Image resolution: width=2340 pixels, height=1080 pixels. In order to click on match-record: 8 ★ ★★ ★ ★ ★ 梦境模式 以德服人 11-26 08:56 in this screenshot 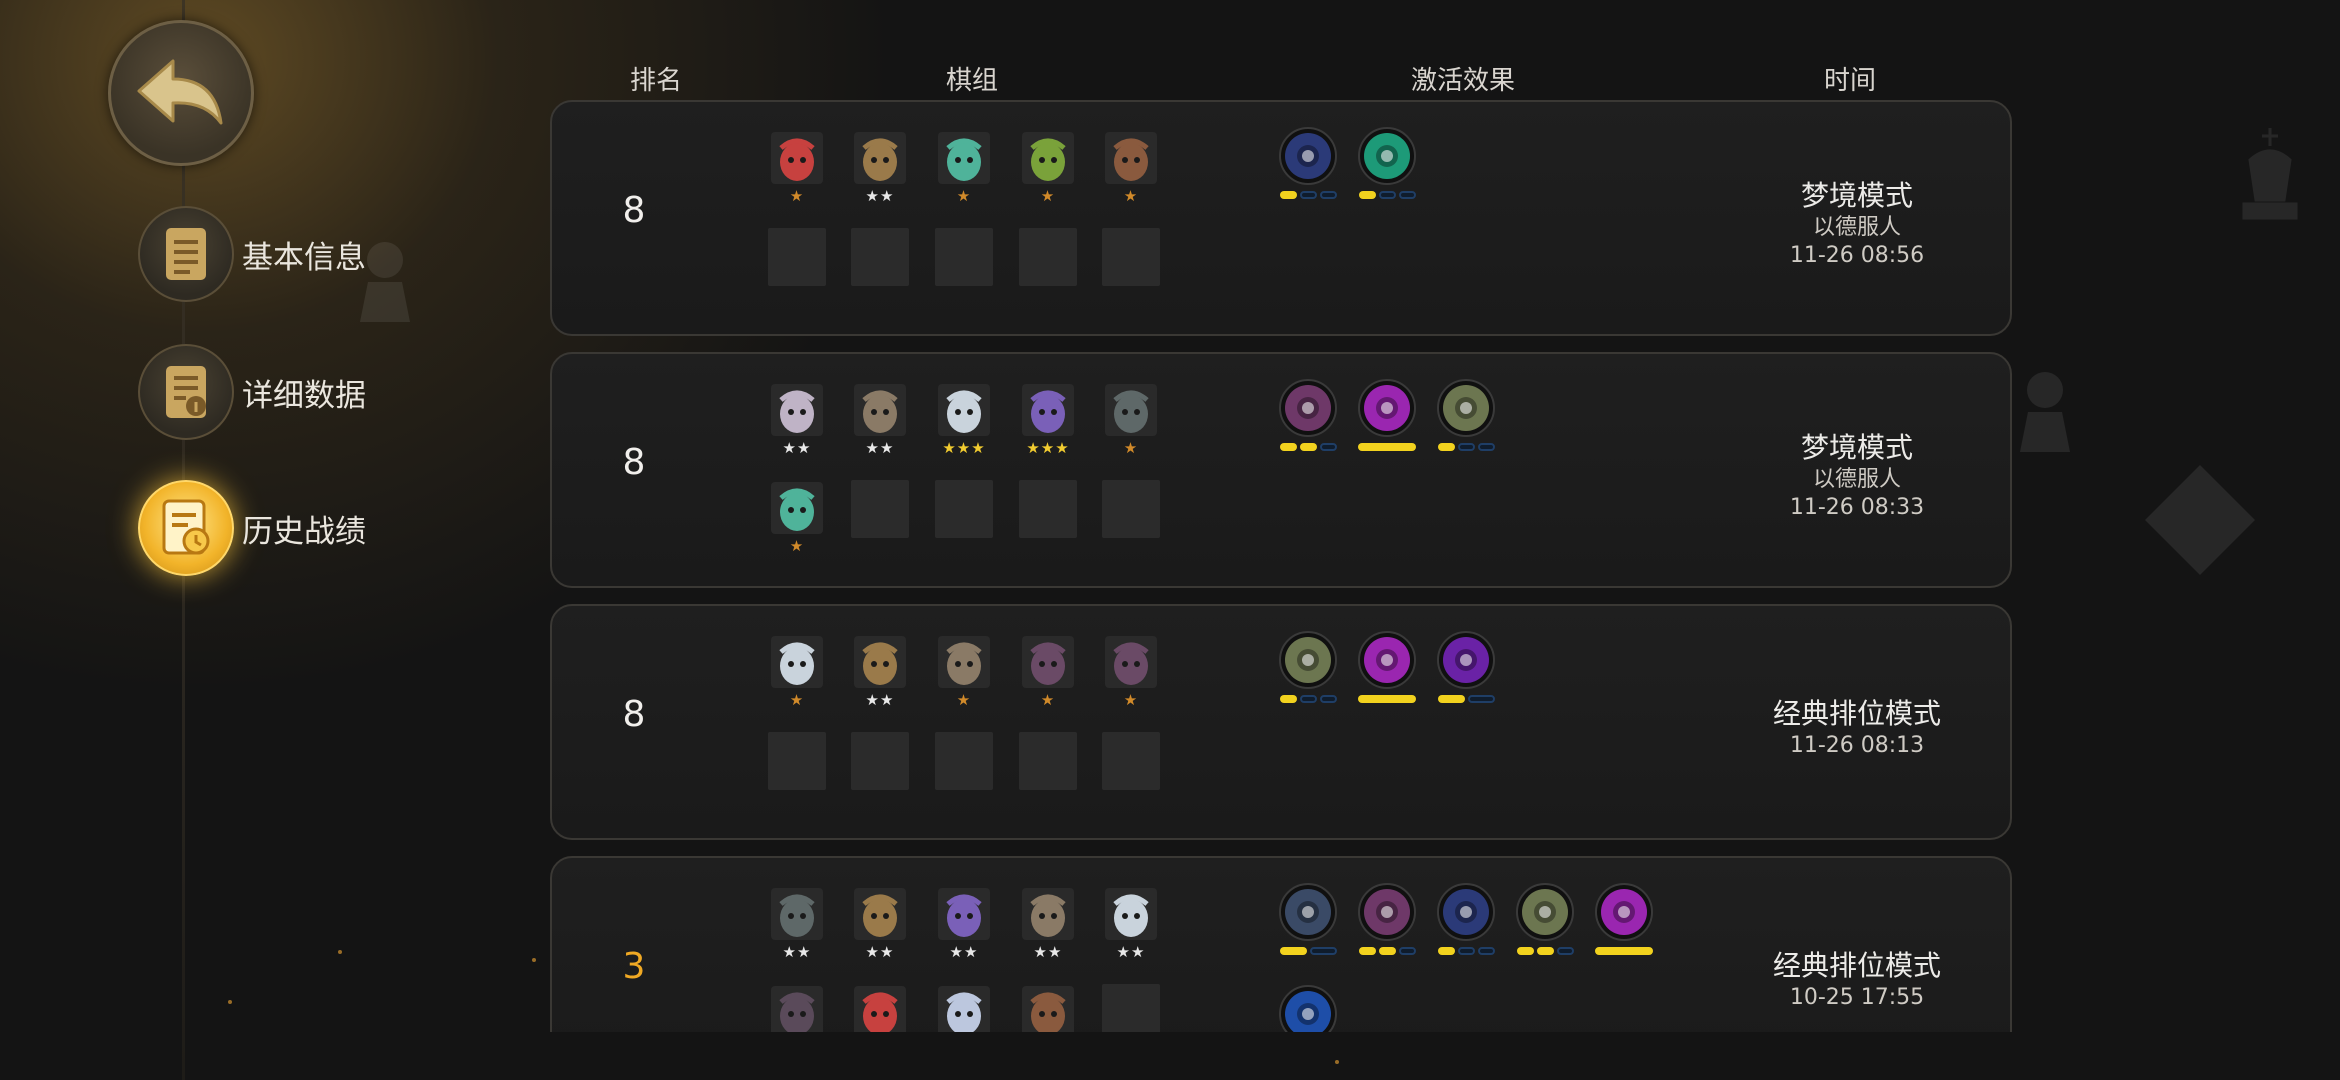, I will do `click(1281, 218)`.